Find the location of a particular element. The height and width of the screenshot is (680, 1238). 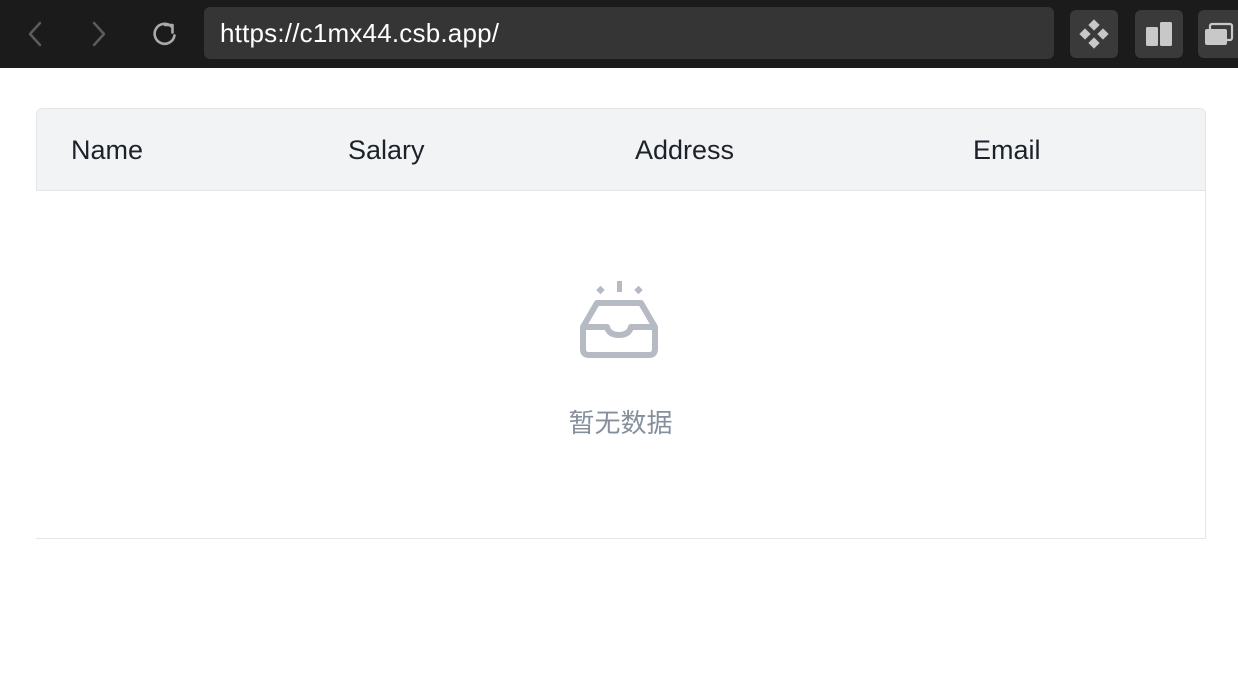

reload-icon is located at coordinates (164, 34).